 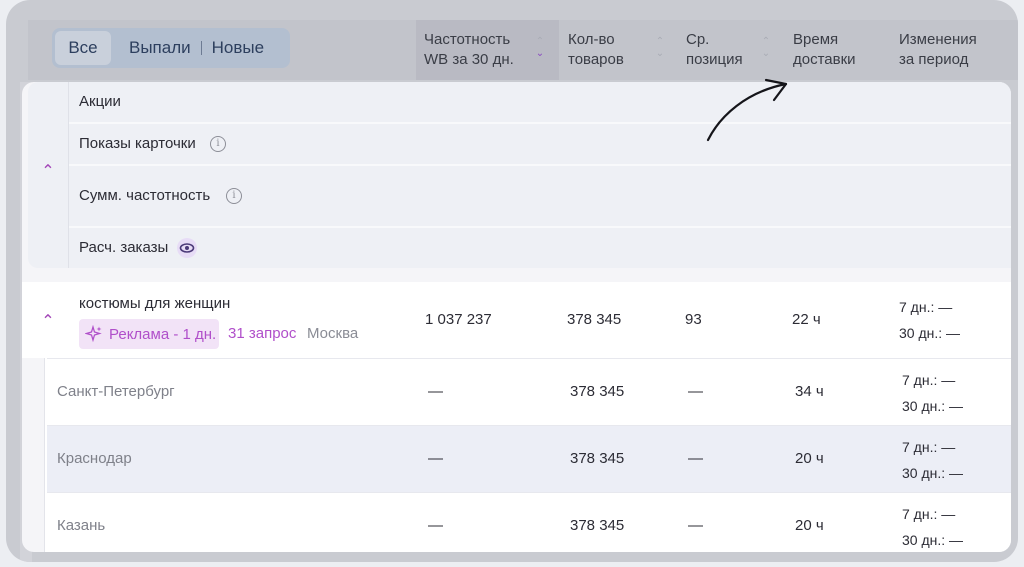 I want to click on position-header-line2: позиция, so click(x=714, y=59).